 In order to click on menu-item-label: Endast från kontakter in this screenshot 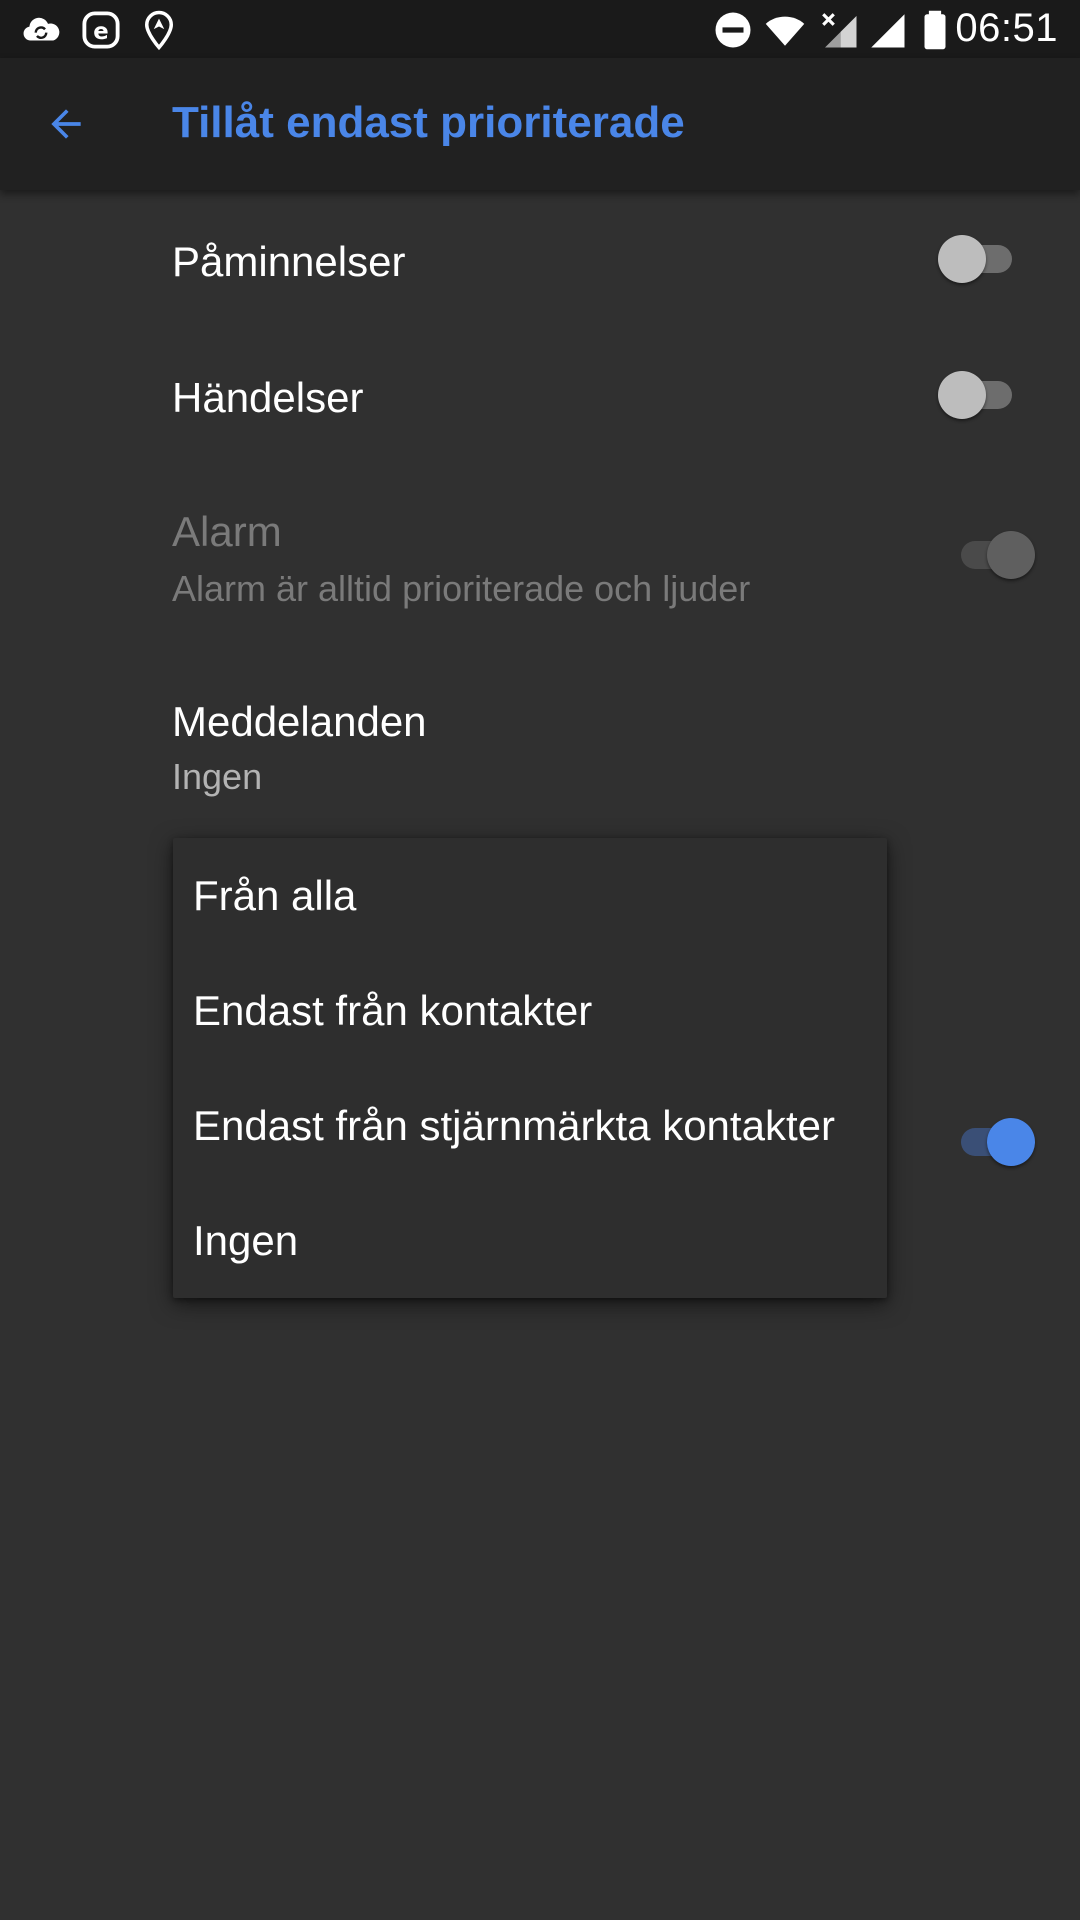, I will do `click(393, 1010)`.